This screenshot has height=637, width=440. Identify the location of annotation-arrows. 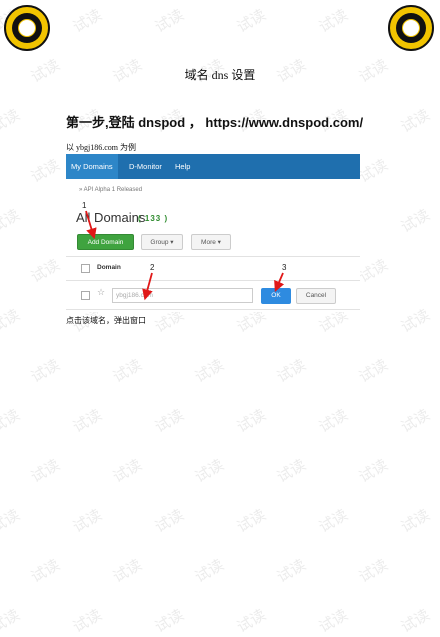
(185, 255).